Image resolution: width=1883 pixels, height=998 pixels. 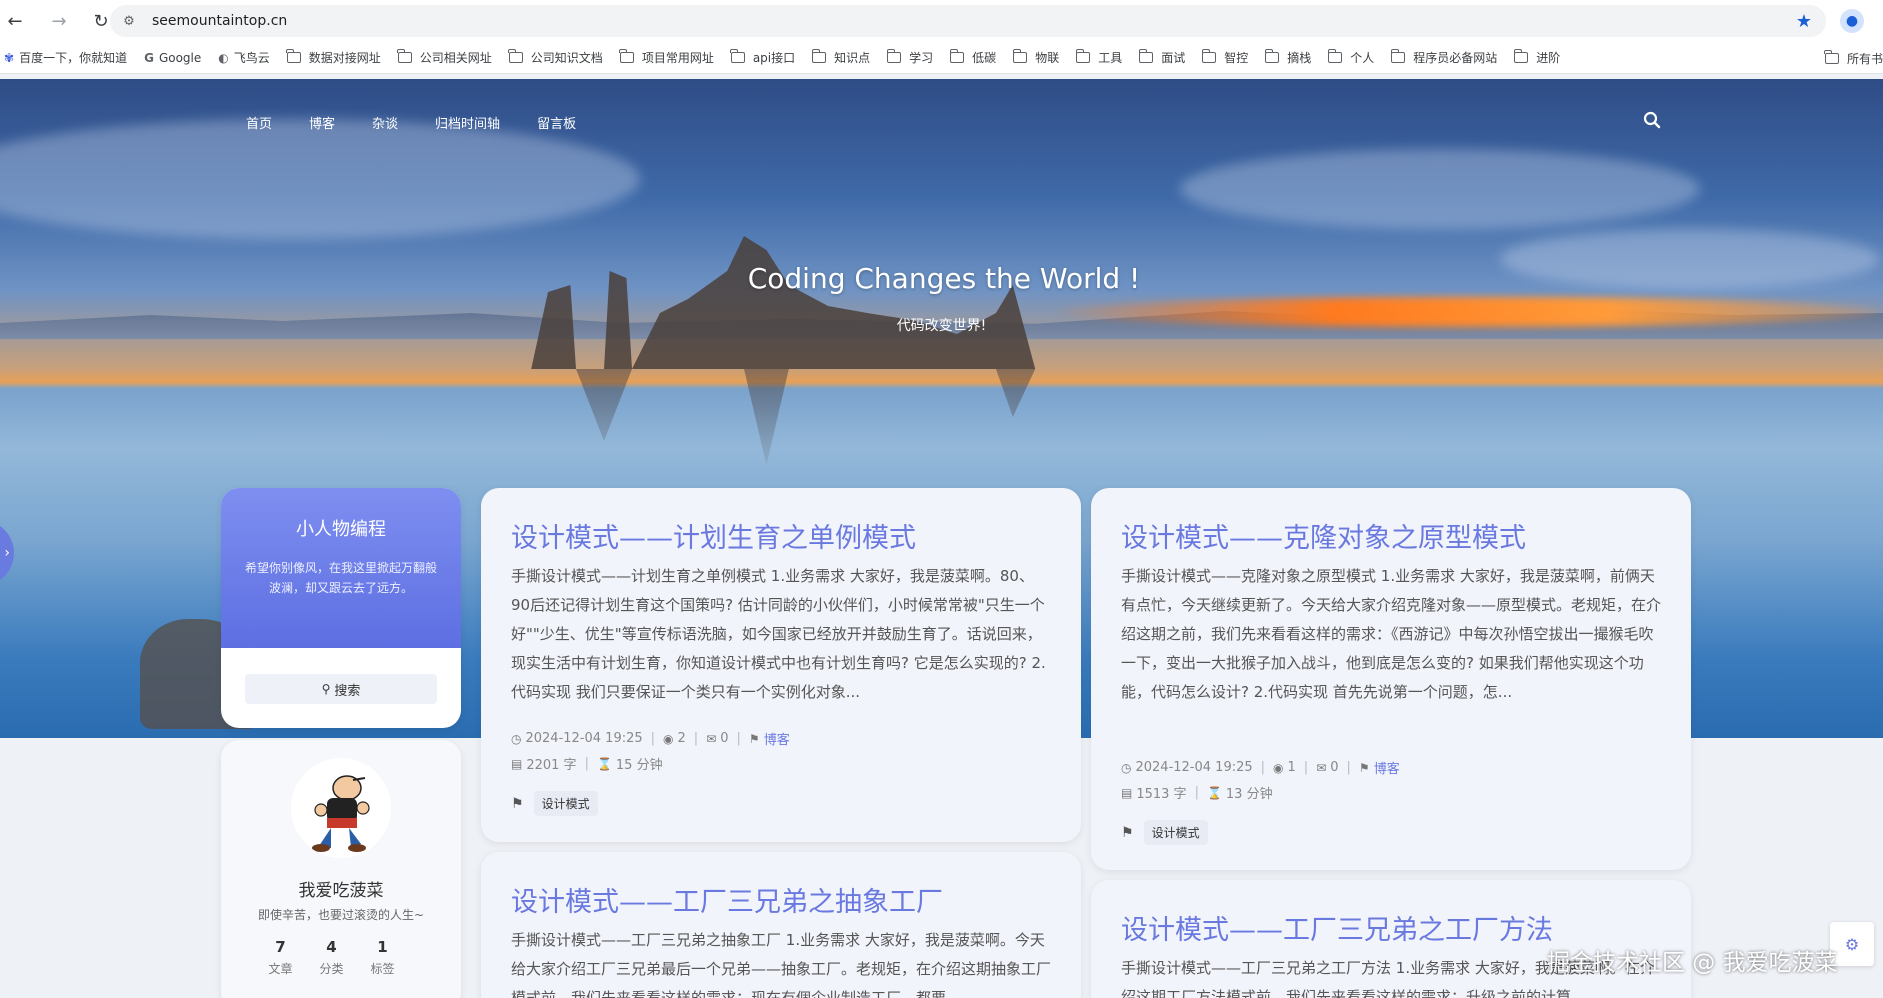 What do you see at coordinates (129, 21) in the screenshot?
I see `site-settings-icon: ⚙` at bounding box center [129, 21].